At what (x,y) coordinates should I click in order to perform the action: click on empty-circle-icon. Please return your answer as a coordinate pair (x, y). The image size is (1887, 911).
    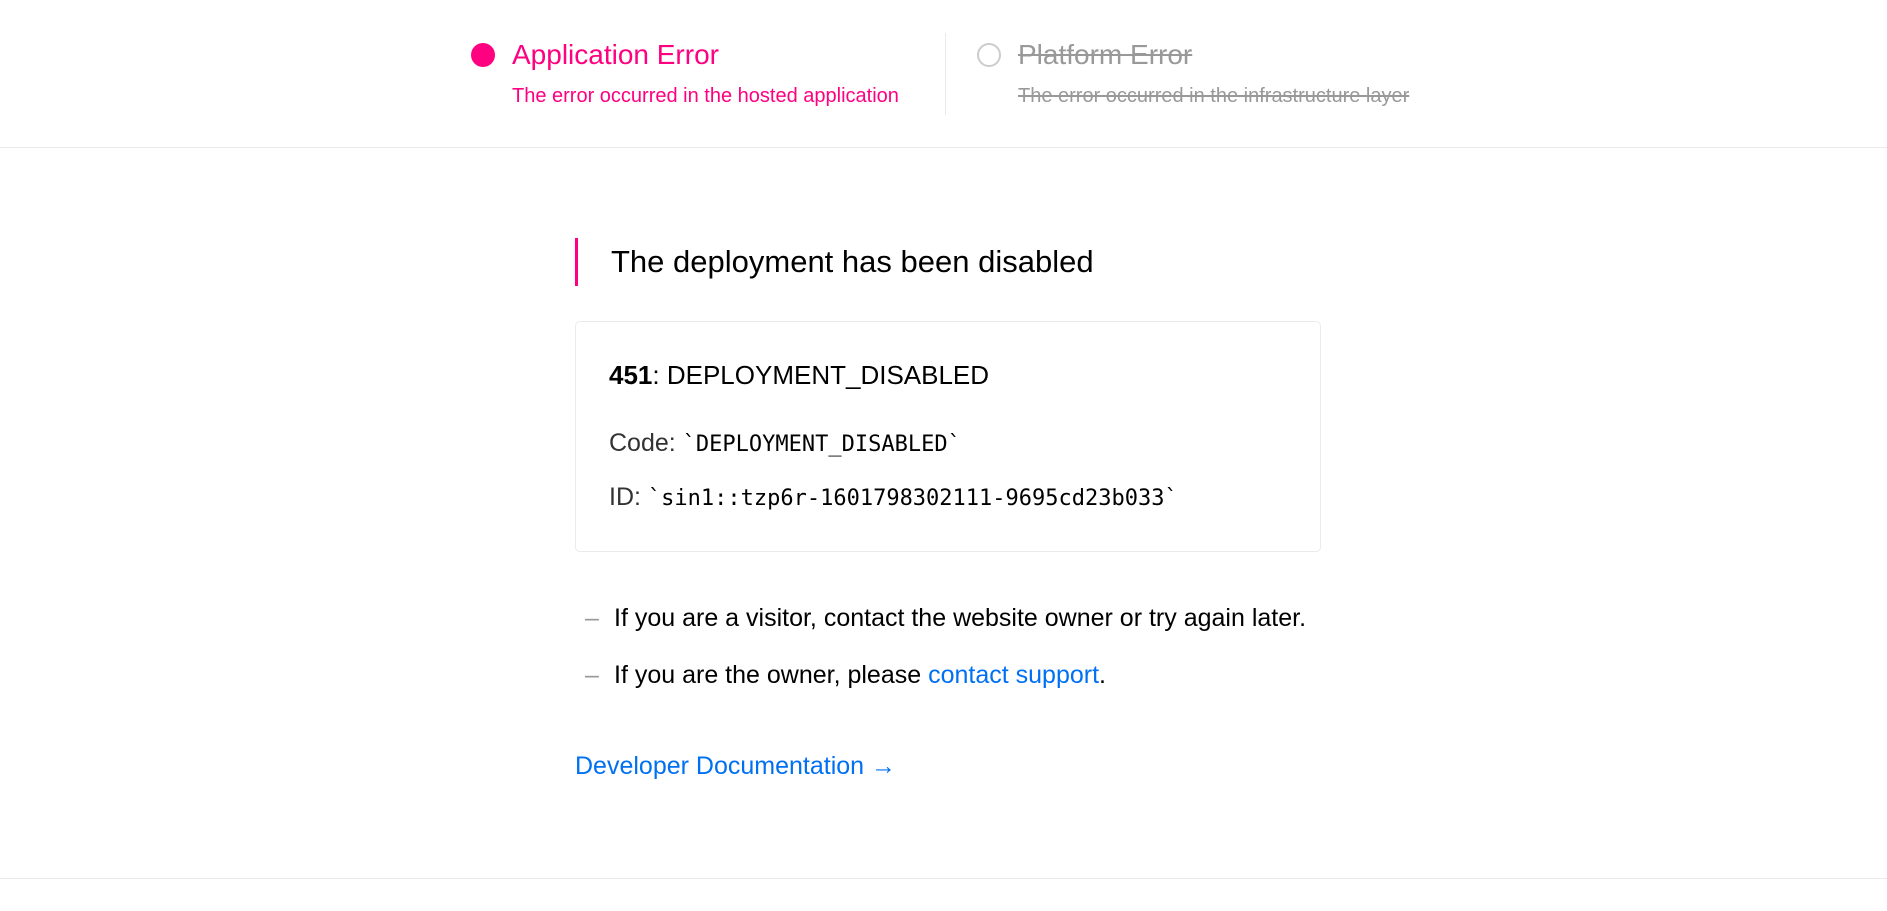
    Looking at the image, I should click on (989, 55).